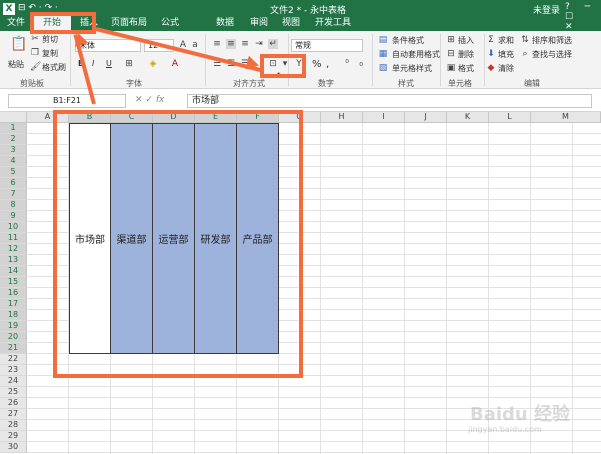  I want to click on percent-button: %, so click(317, 64).